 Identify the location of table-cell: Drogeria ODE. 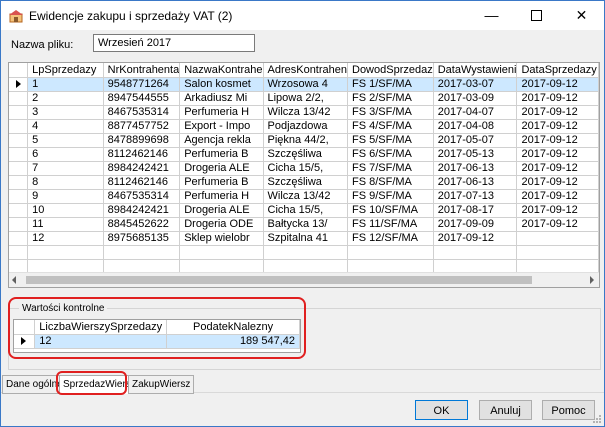
(221, 224).